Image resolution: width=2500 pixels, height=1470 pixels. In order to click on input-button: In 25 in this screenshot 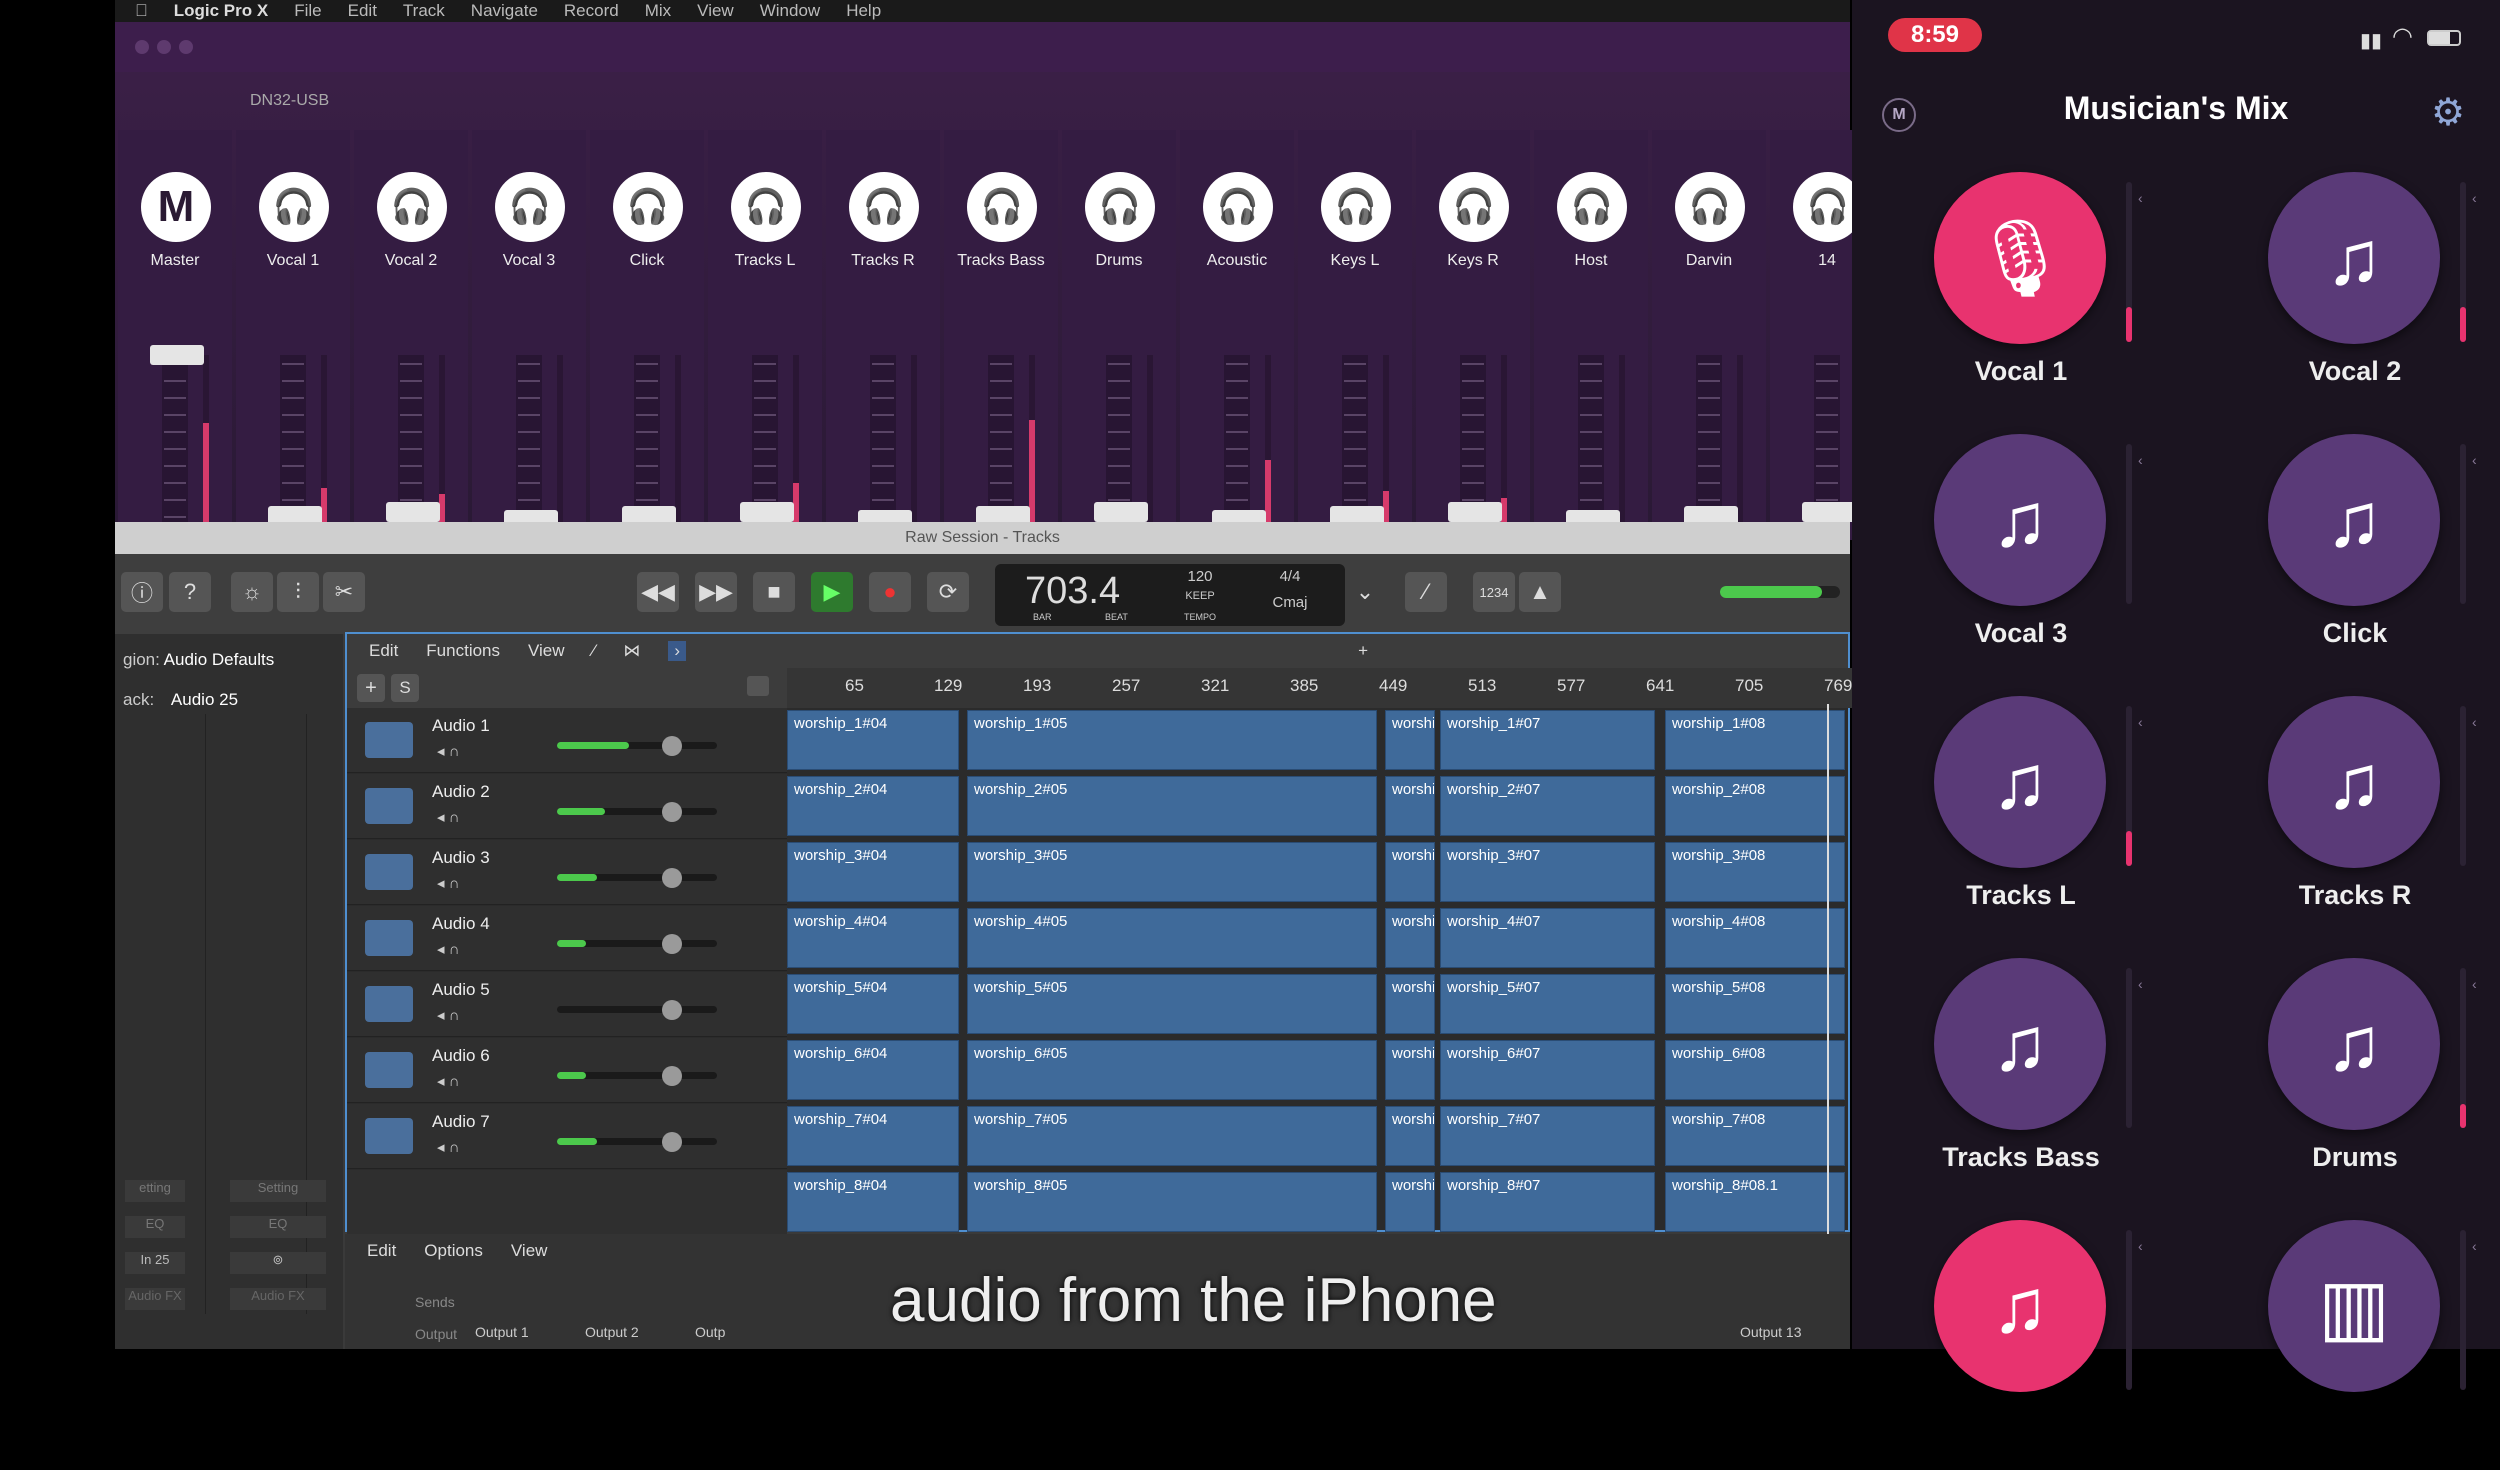, I will do `click(155, 1263)`.